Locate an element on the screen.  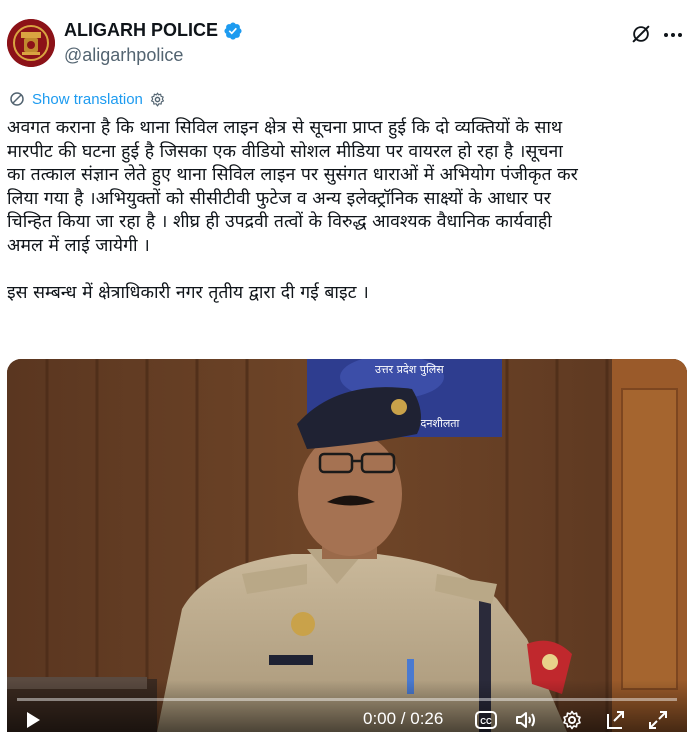
tweet-text-line: अमल में लाई जायेगी । is located at coordinates (78, 245).